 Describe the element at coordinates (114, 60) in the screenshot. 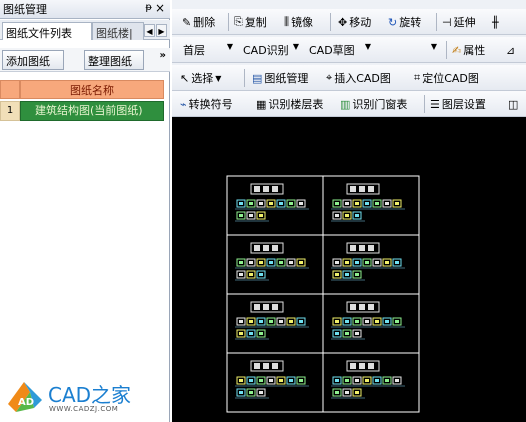

I see `organize-drawing-button: 整理图纸` at that location.